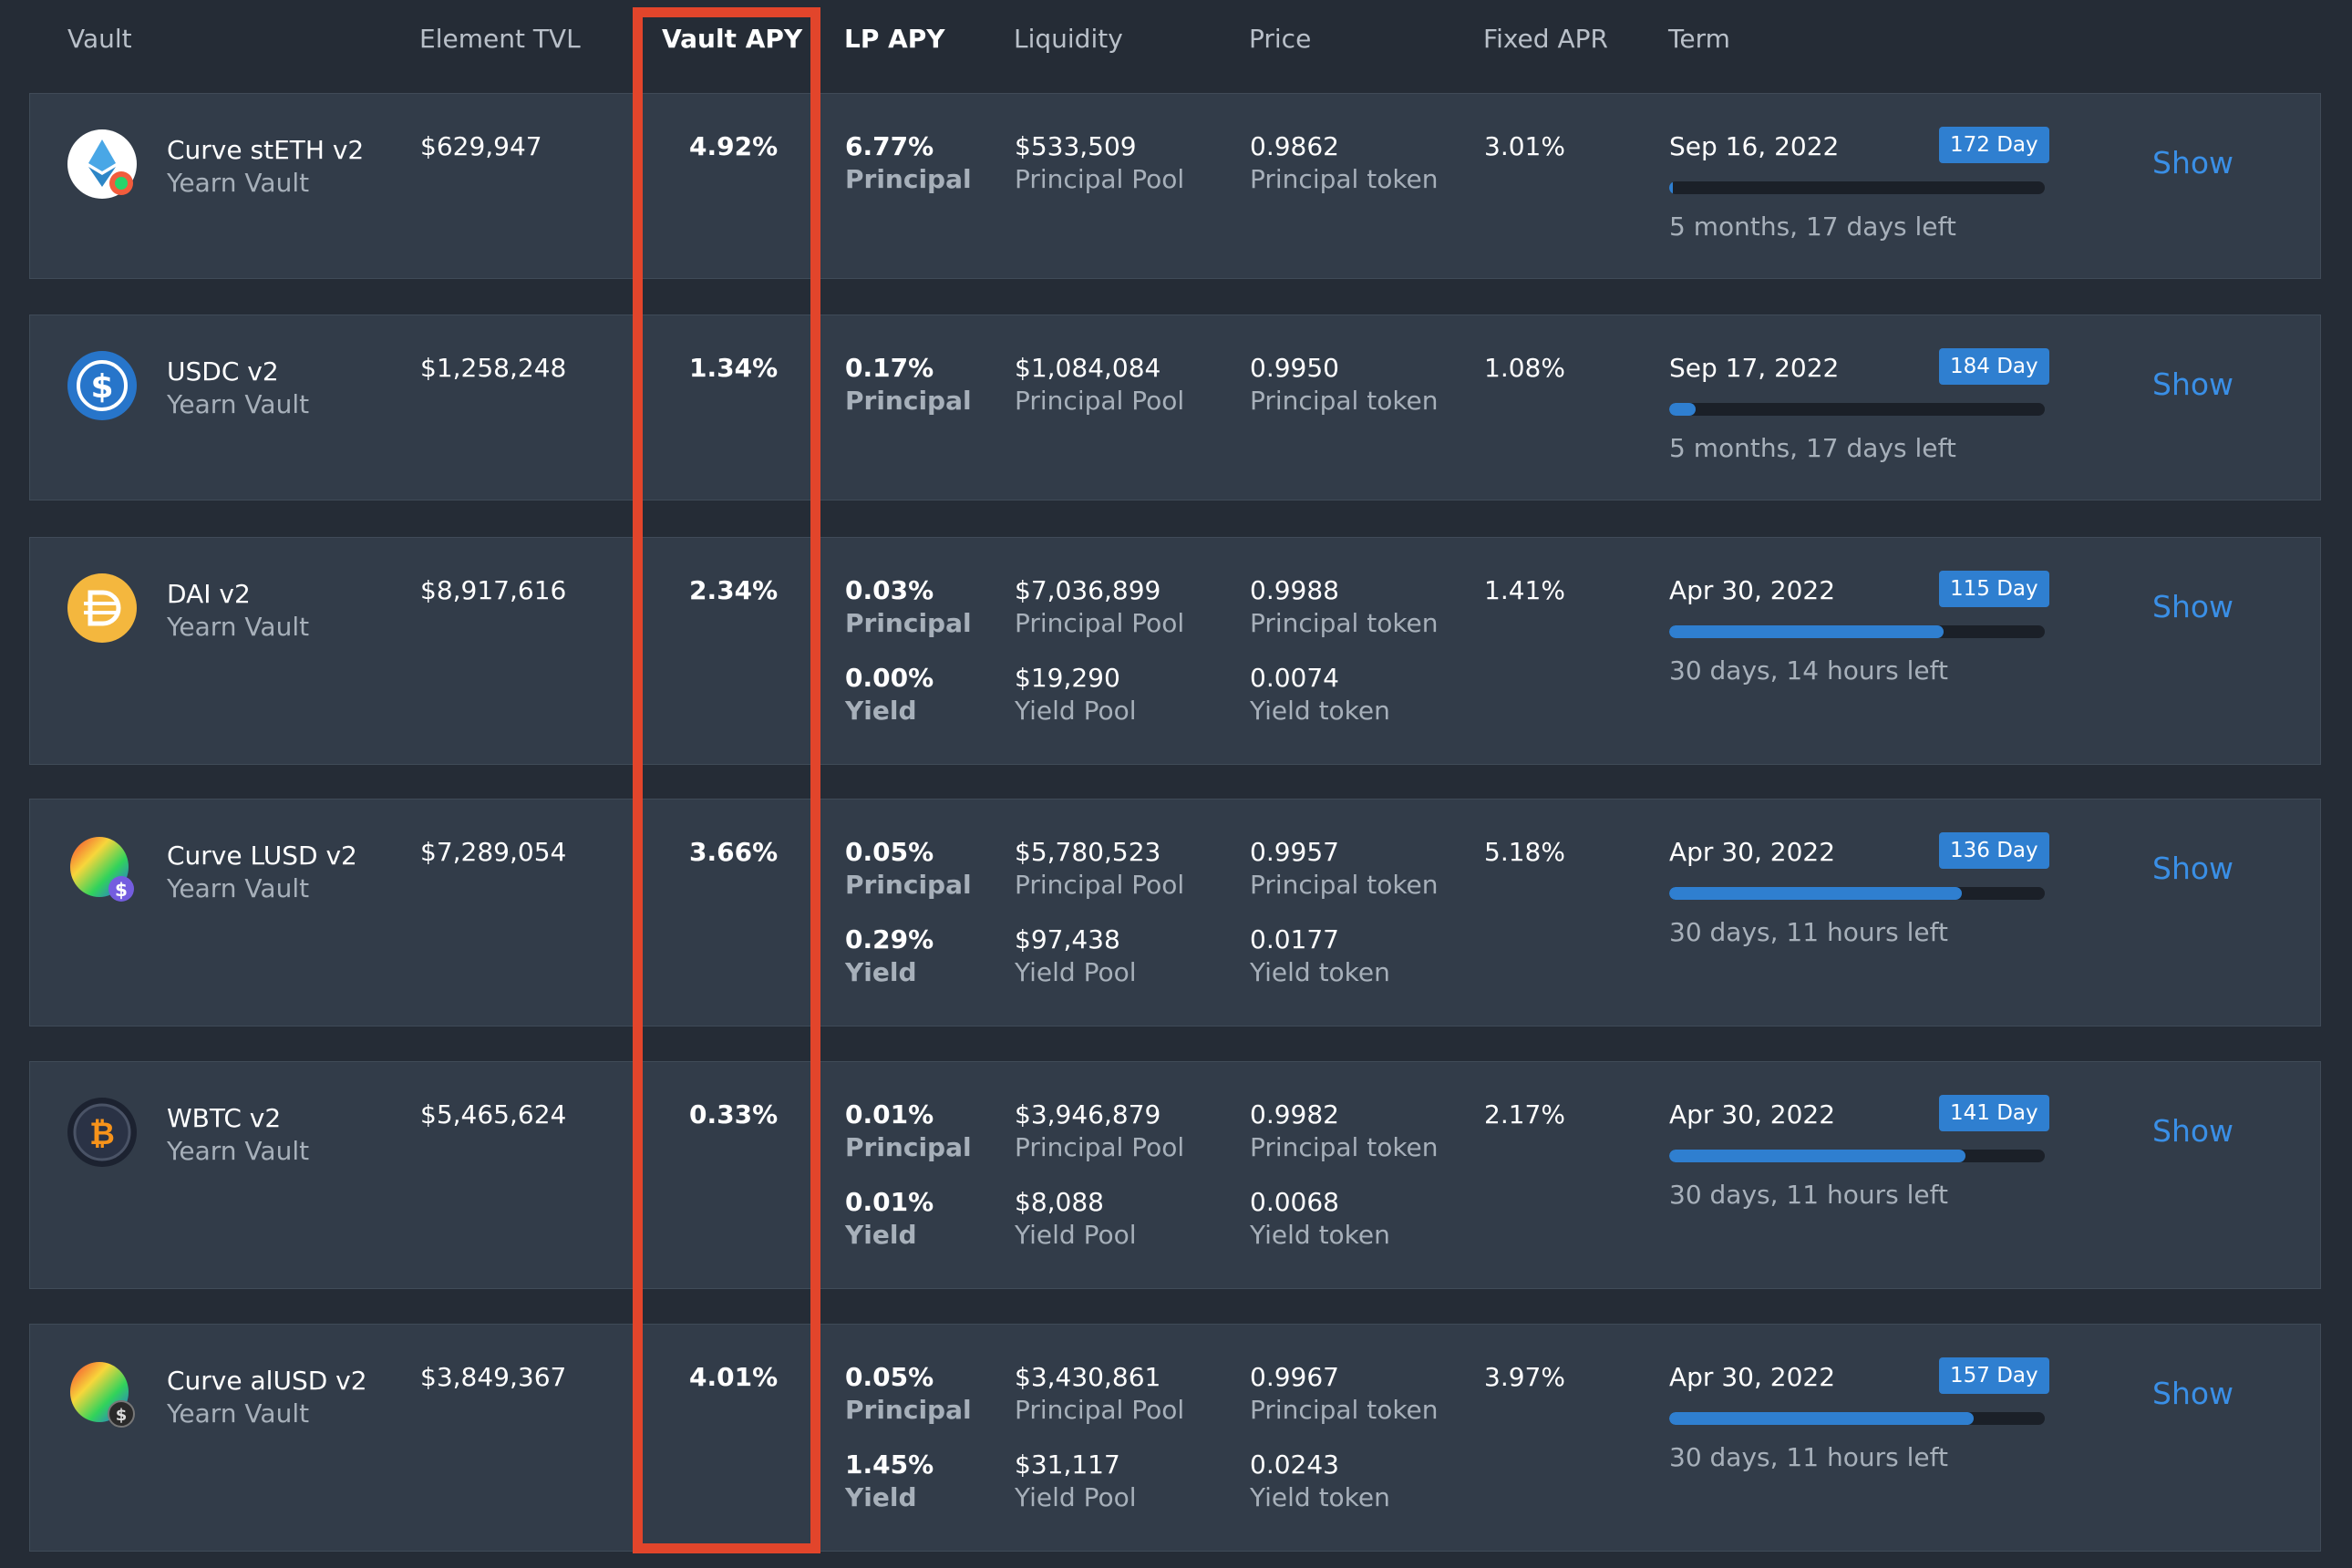 Image resolution: width=2352 pixels, height=1568 pixels. Describe the element at coordinates (1088, 368) in the screenshot. I see `liquidity-principal-value: $1,084,084` at that location.